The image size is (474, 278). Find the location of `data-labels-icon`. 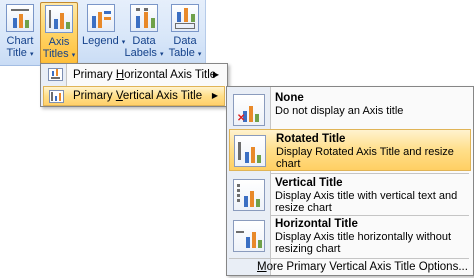

data-labels-icon is located at coordinates (144, 18).